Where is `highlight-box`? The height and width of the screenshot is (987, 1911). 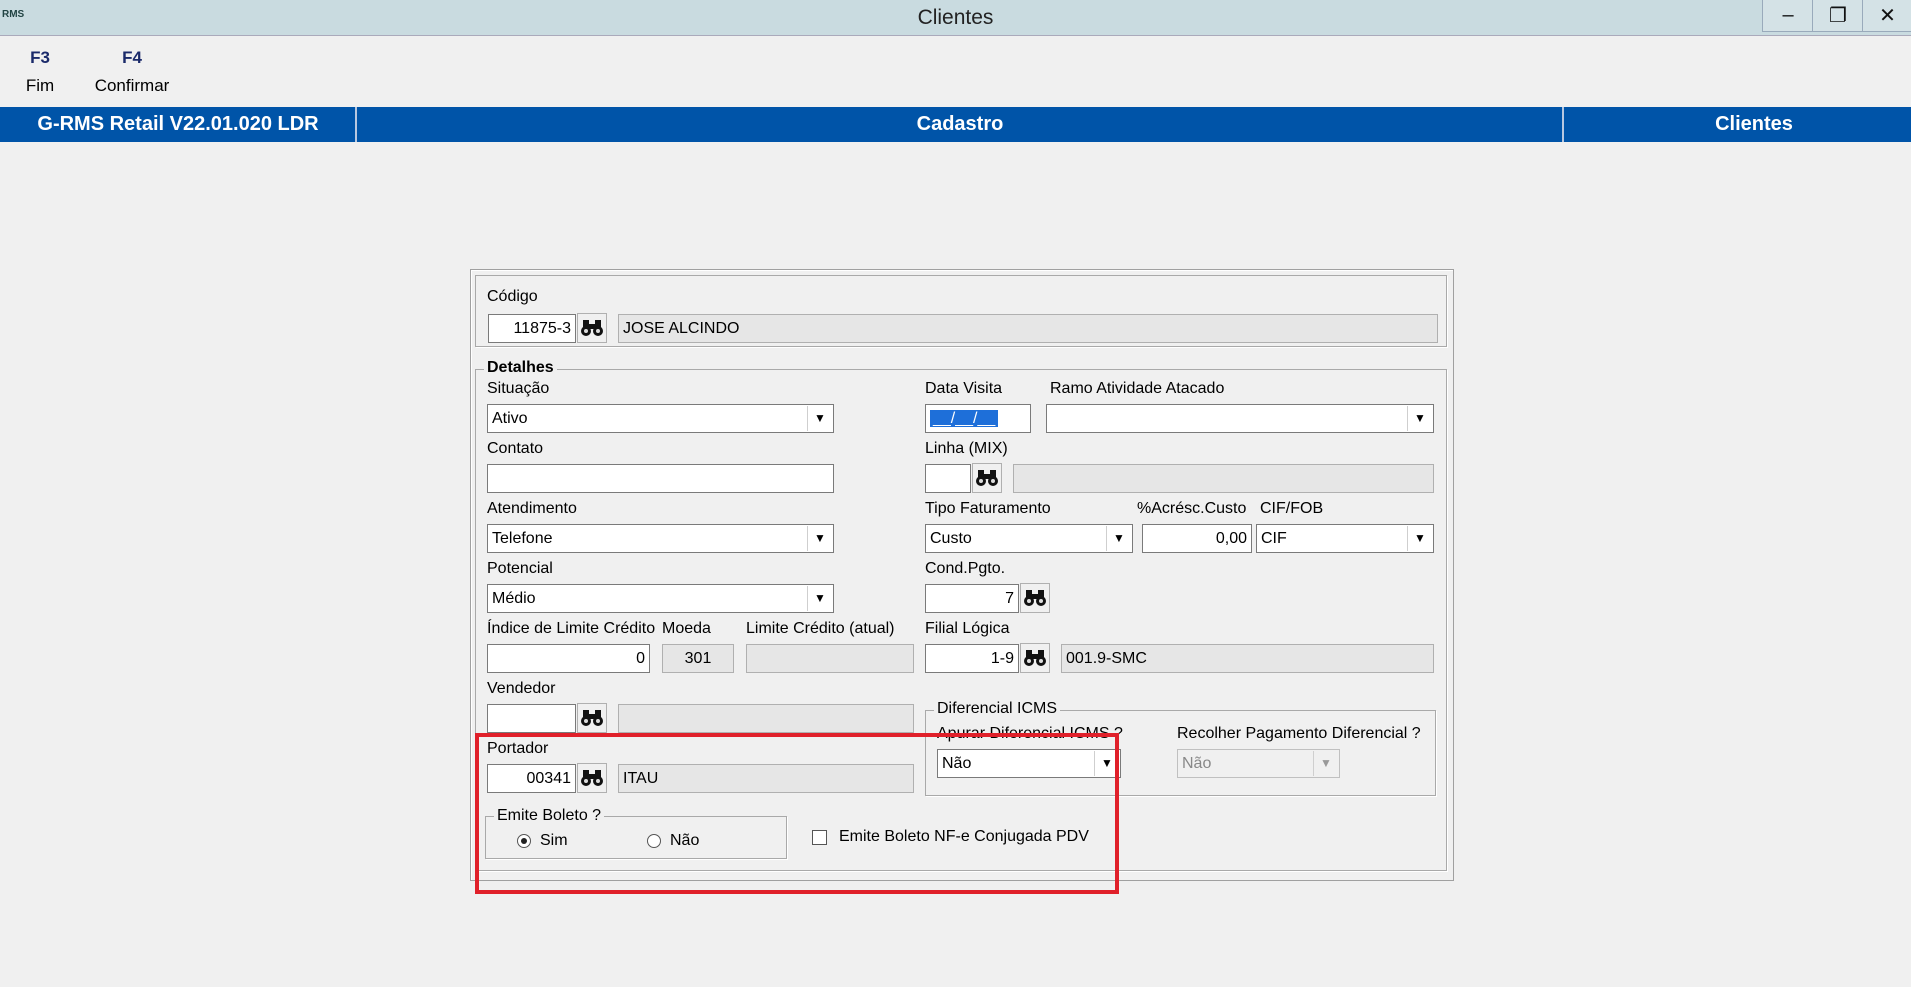 highlight-box is located at coordinates (797, 813).